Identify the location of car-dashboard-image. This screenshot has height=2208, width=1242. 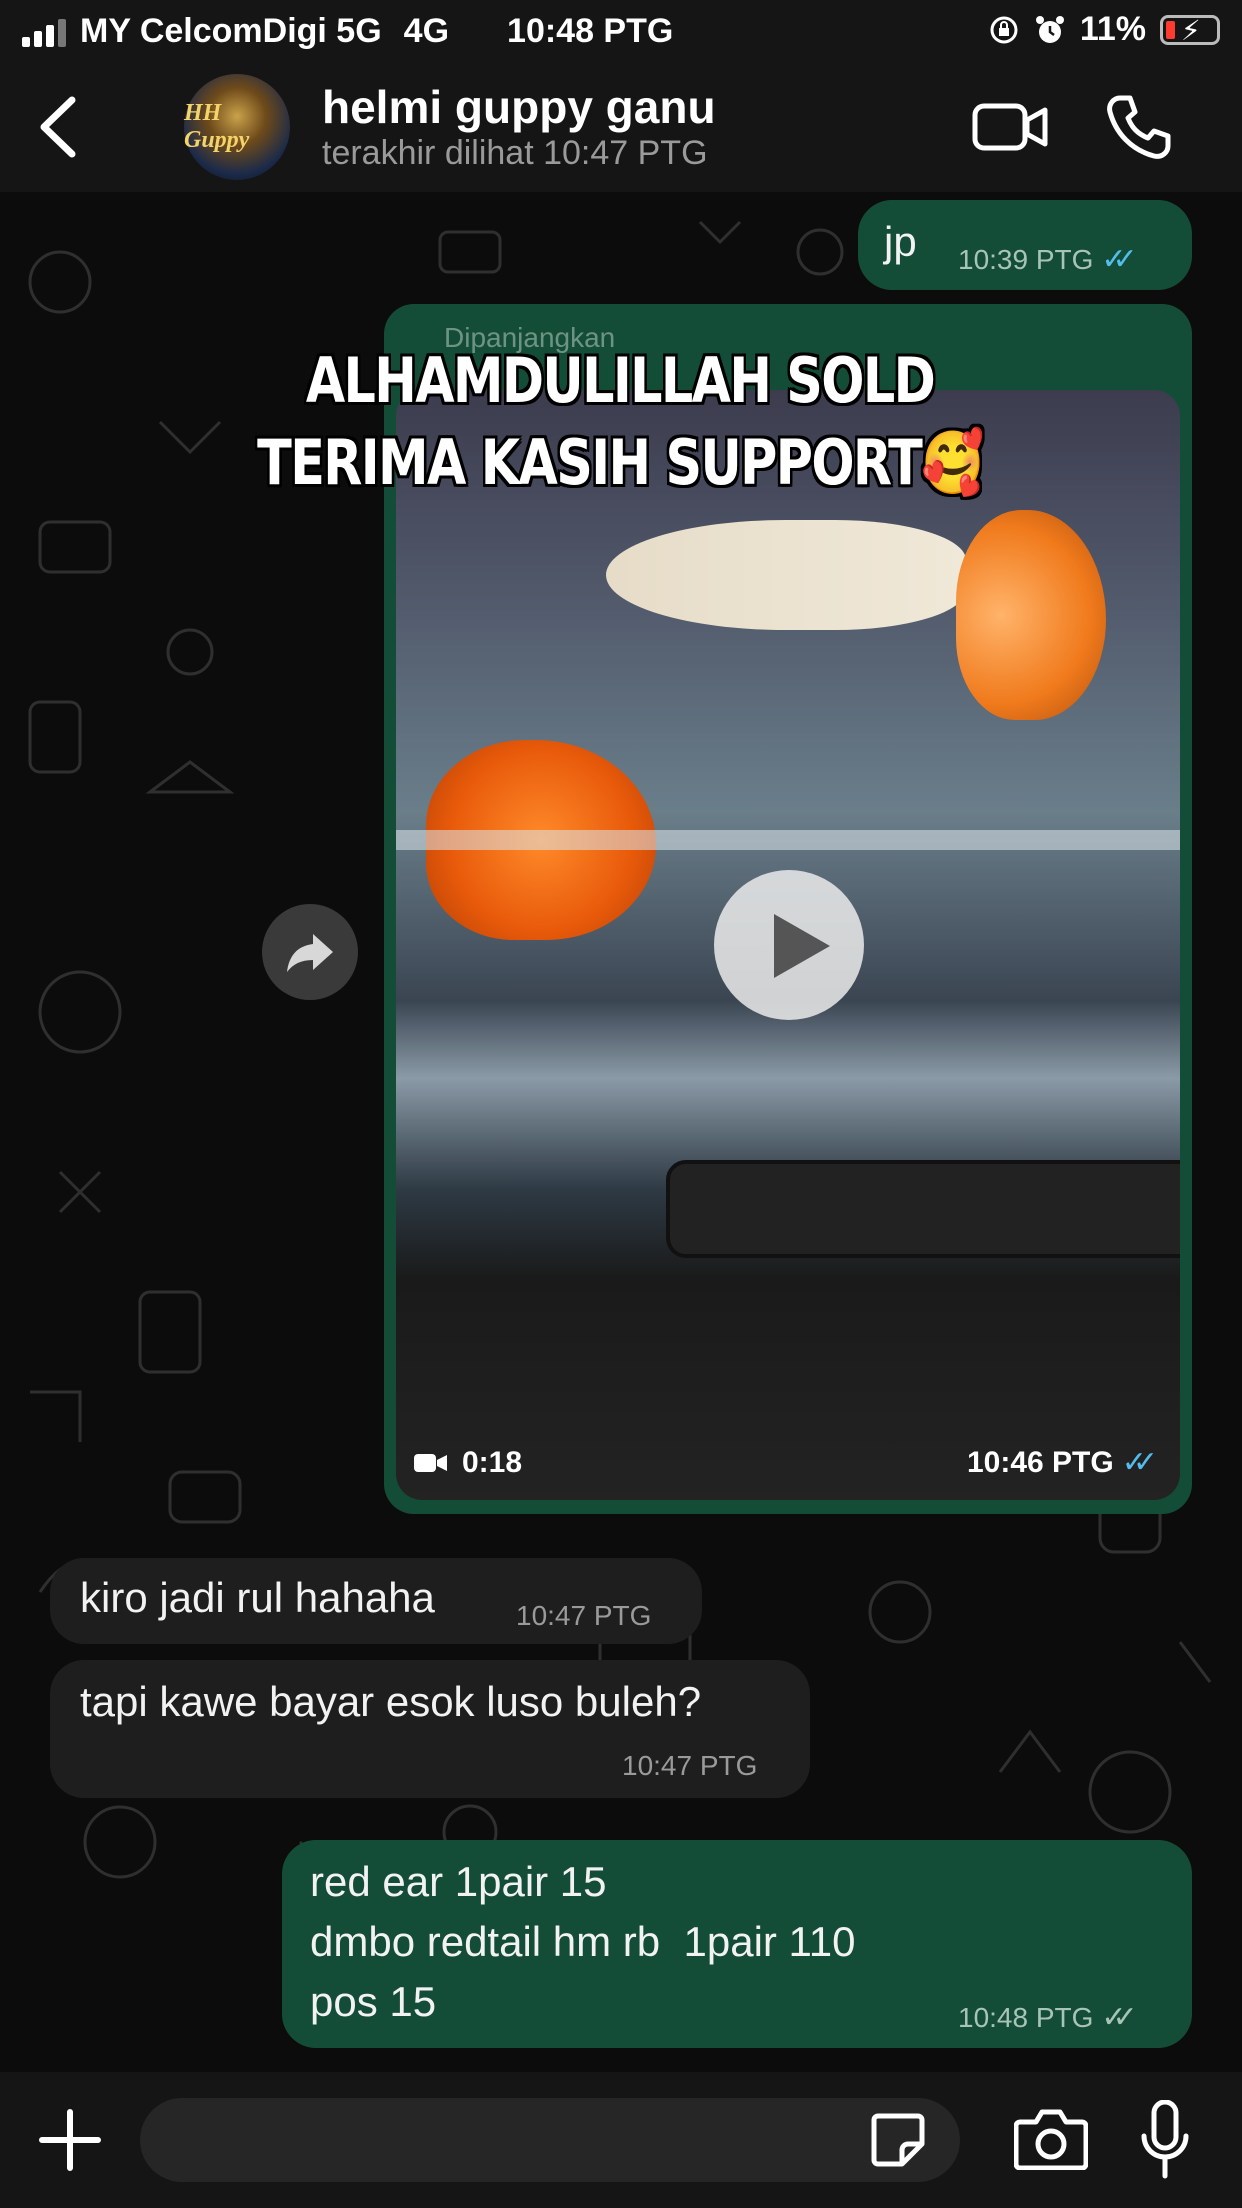
(923, 1209).